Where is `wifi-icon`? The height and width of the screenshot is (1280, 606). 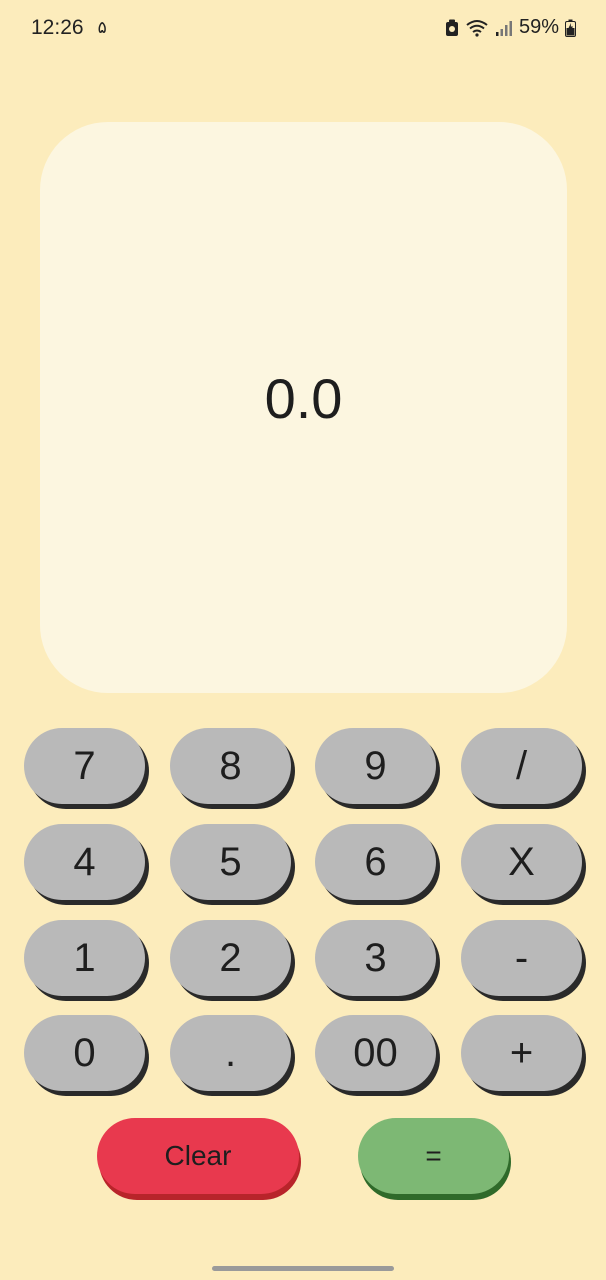
wifi-icon is located at coordinates (477, 28).